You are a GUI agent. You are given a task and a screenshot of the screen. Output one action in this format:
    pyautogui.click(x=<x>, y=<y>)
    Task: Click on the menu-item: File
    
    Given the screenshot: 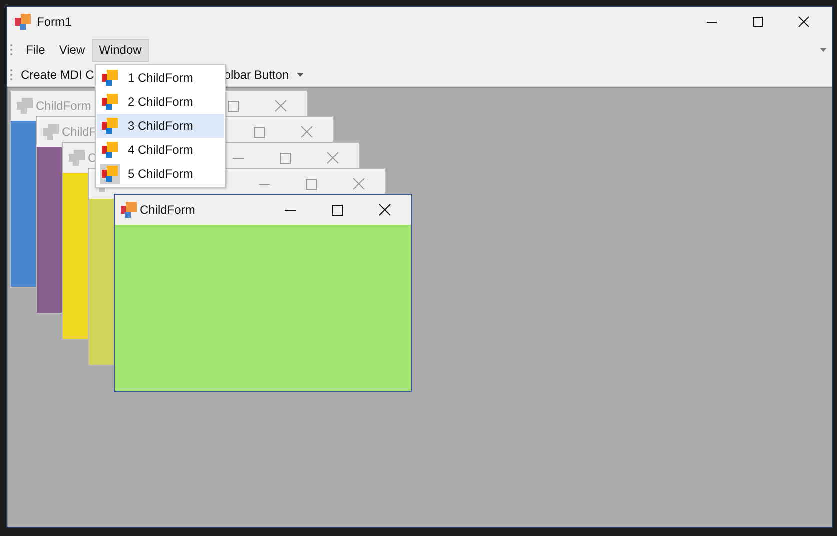 What is the action you would take?
    pyautogui.click(x=35, y=50)
    